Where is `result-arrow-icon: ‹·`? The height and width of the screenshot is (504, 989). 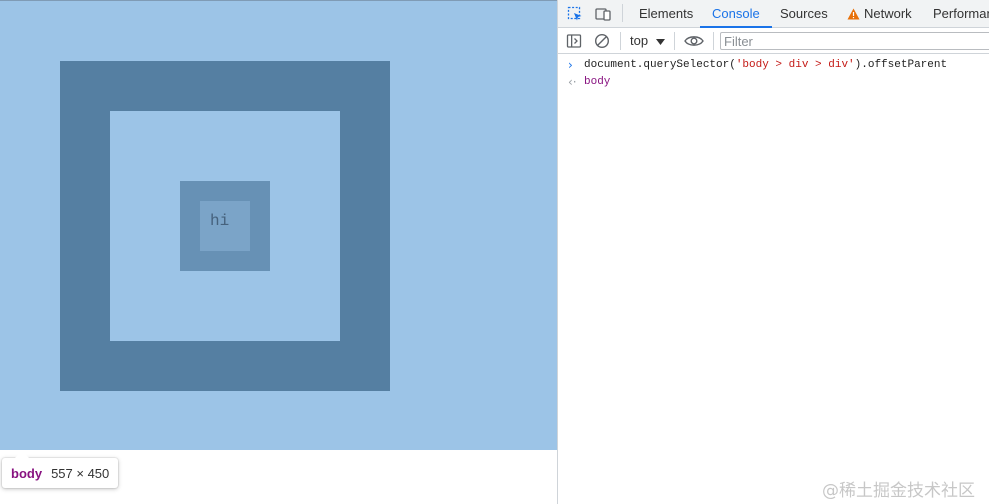 result-arrow-icon: ‹· is located at coordinates (572, 82).